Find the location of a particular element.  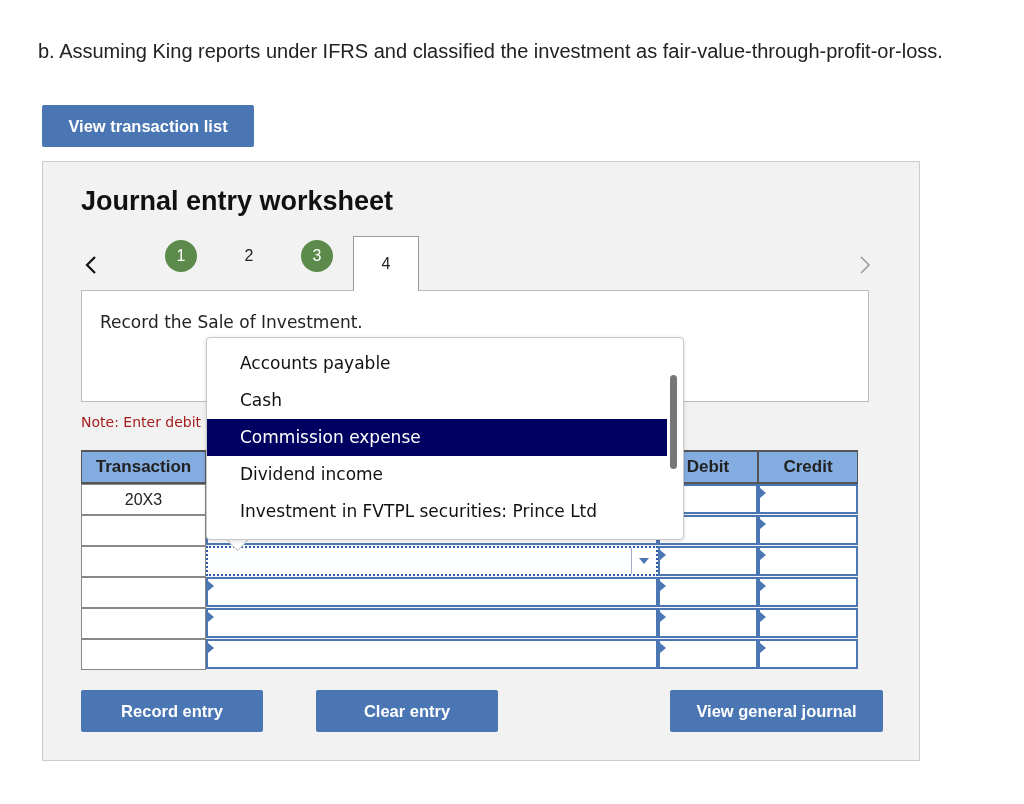

column-header: Credit is located at coordinates (808, 467).